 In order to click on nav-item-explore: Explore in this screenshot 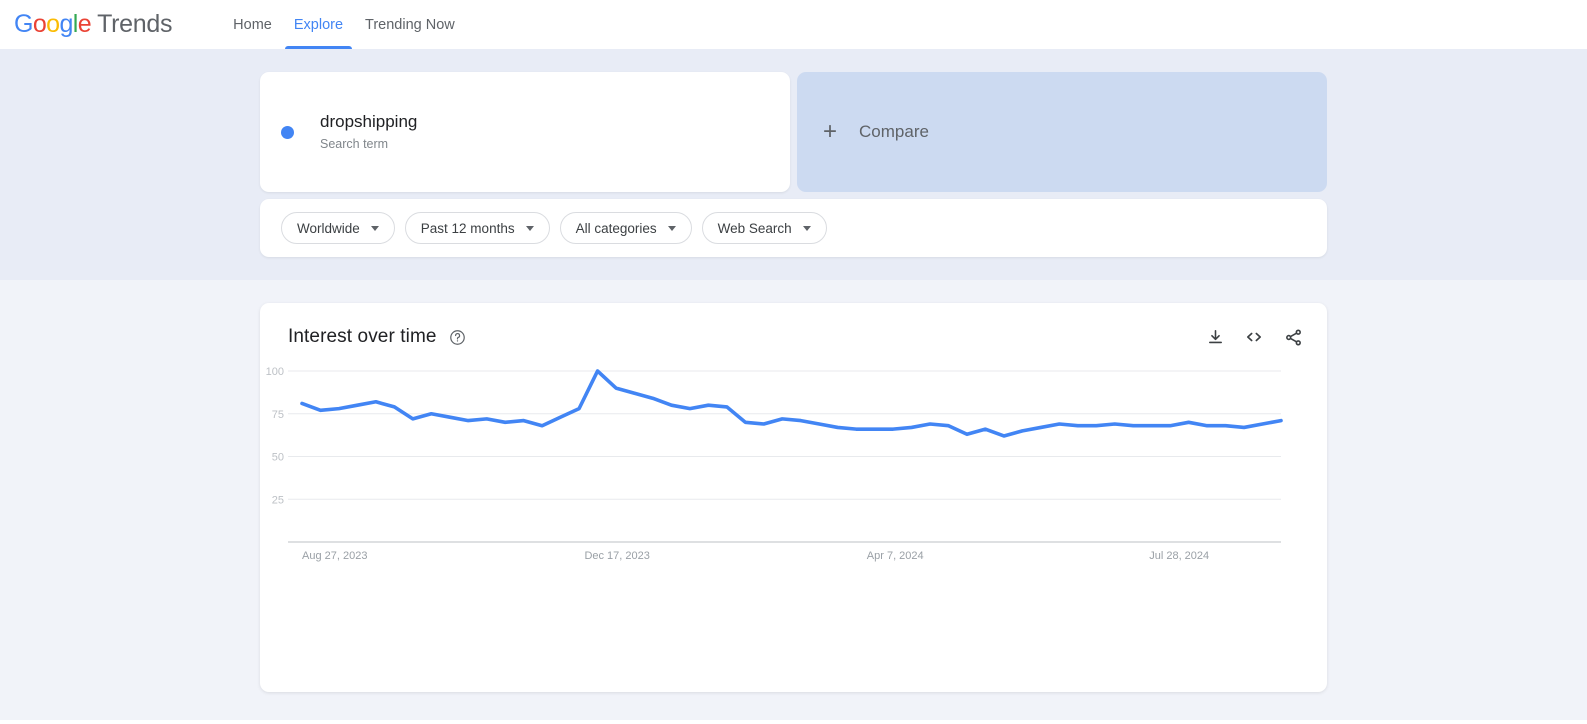, I will do `click(318, 24)`.